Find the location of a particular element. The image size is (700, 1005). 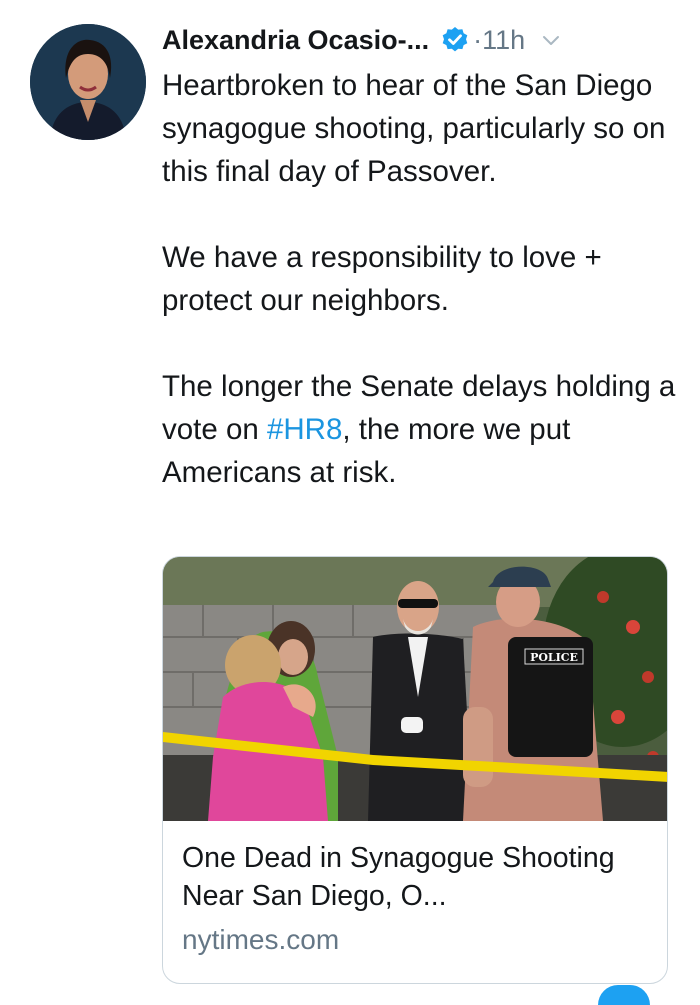

tweet-header: Alexandria Ocasio-... · 11h is located at coordinates (422, 40).